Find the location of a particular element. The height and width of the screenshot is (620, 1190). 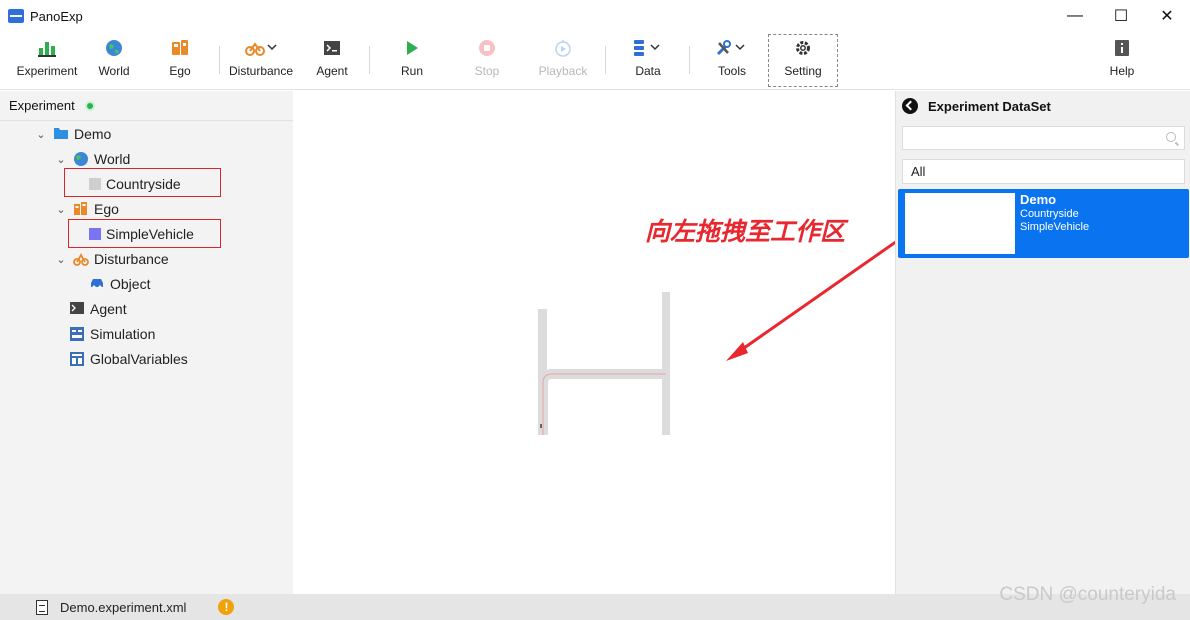

setting-label: Setting is located at coordinates (803, 71).